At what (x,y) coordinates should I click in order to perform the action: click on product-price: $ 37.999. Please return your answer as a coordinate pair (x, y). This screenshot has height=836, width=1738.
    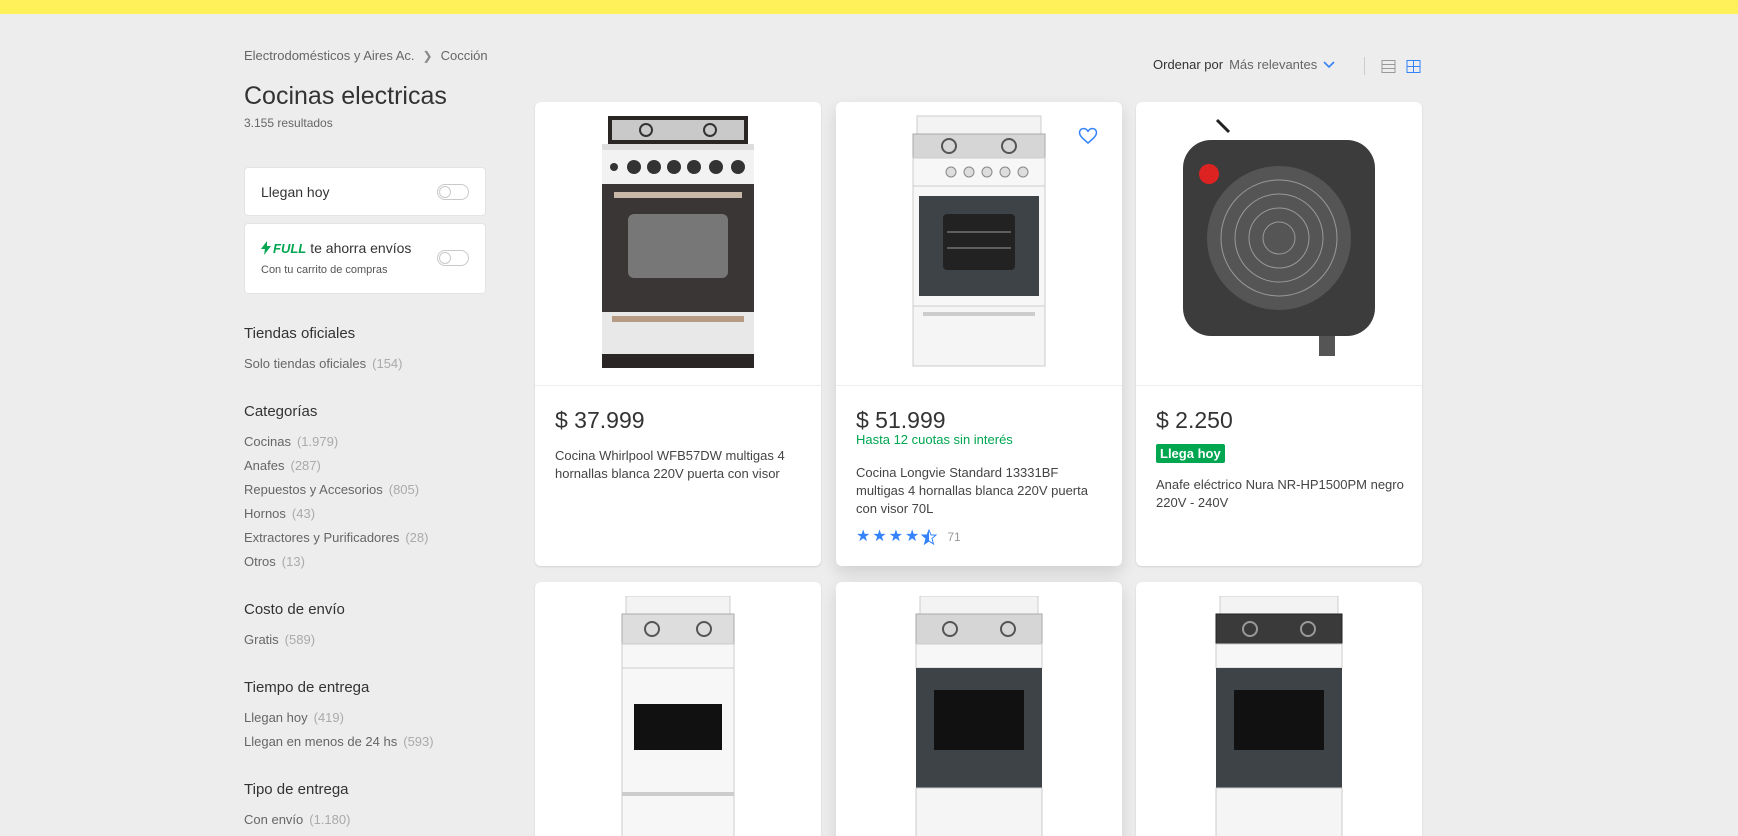
    Looking at the image, I should click on (600, 420).